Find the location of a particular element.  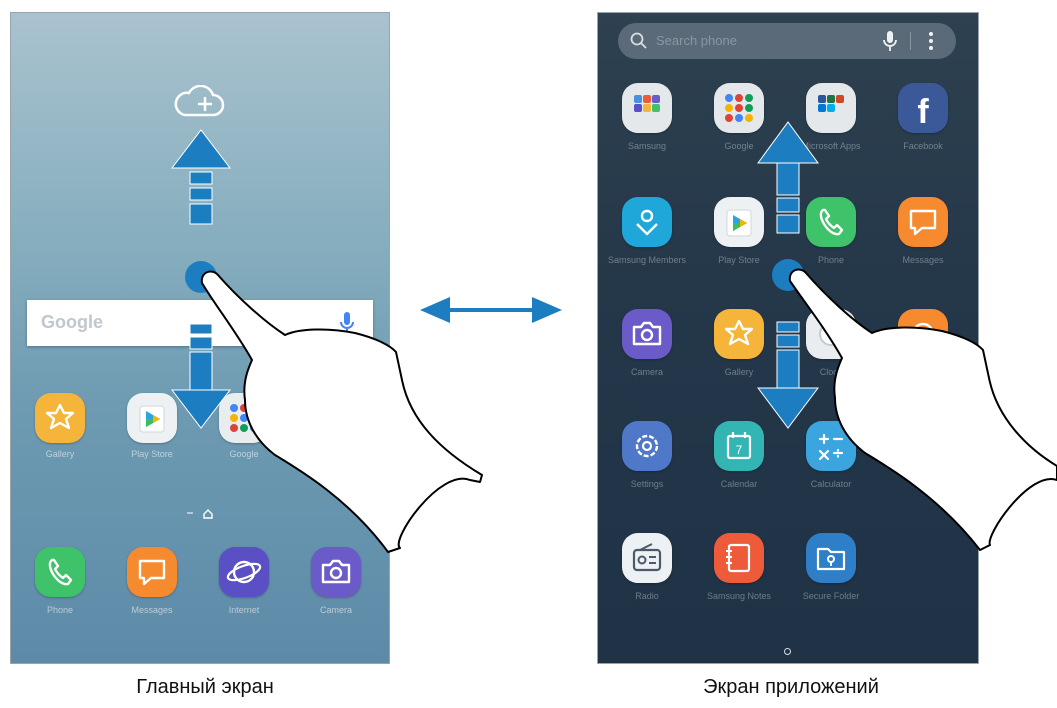

swap-double-arrow is located at coordinates (491, 310).